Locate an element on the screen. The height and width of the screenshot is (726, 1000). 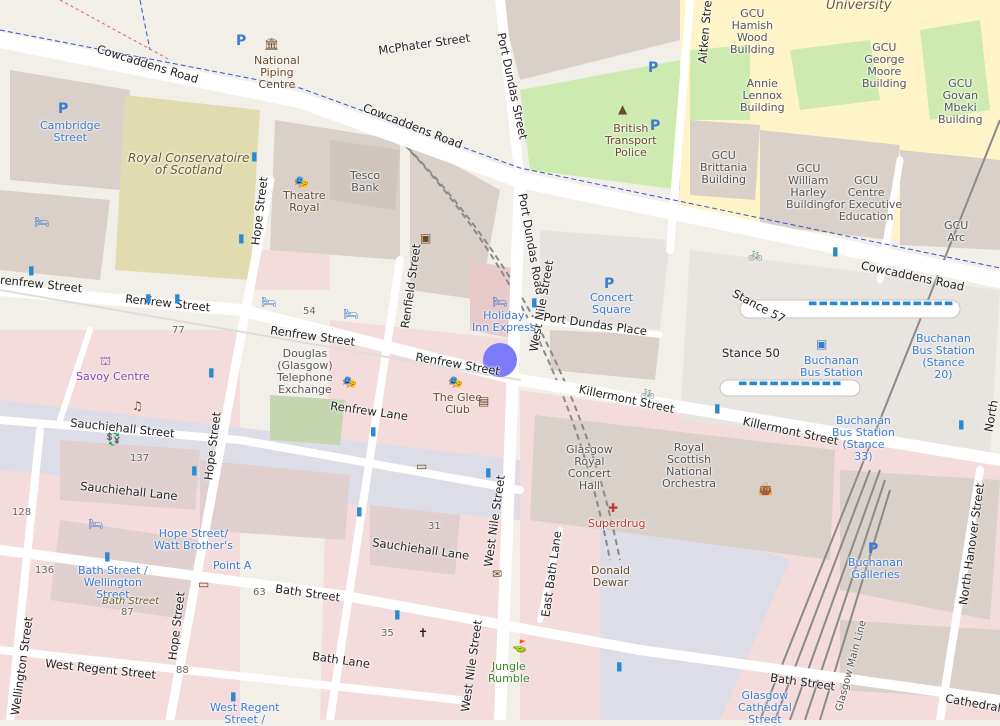
cinema-icon: ▤ is located at coordinates (483, 401).